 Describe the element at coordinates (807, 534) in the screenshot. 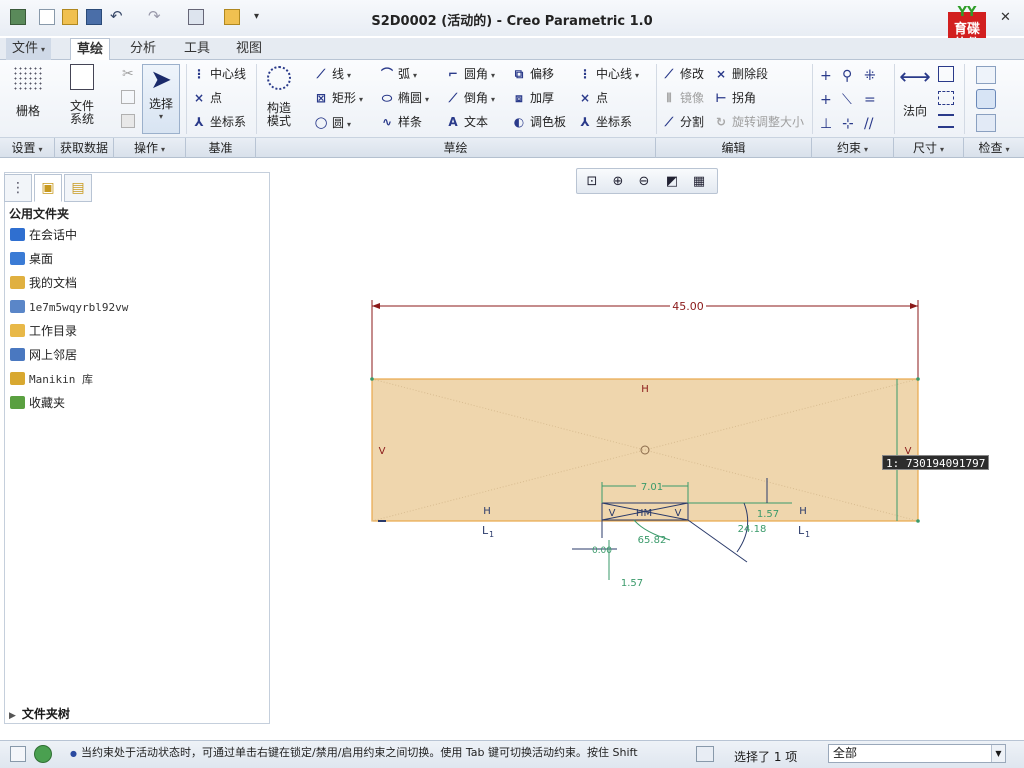

I see `equal-length-sub-right: 1` at that location.